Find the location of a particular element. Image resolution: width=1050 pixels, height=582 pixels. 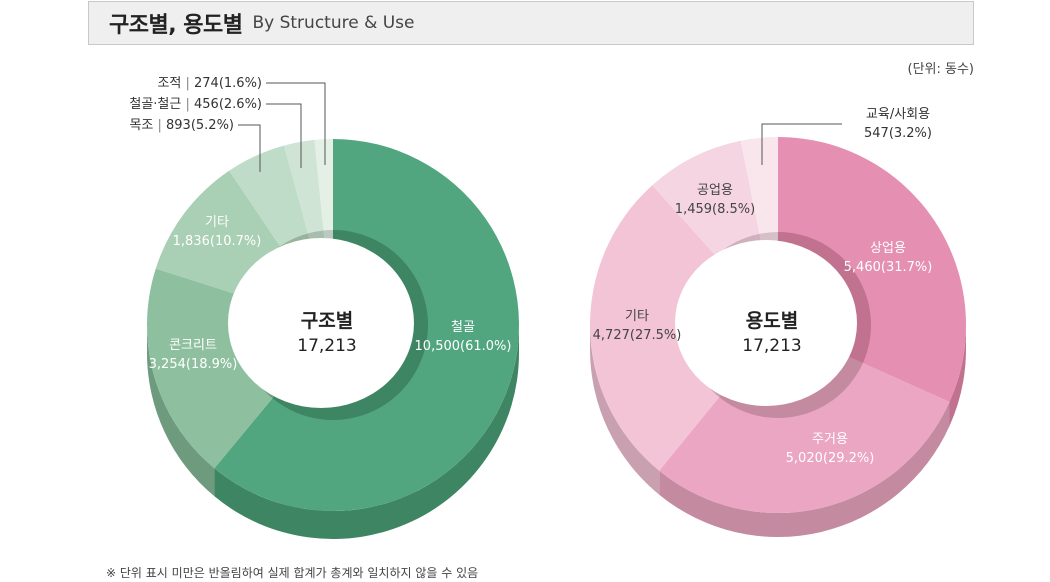

slice-value-4: 1,459(8.5%) is located at coordinates (715, 209).